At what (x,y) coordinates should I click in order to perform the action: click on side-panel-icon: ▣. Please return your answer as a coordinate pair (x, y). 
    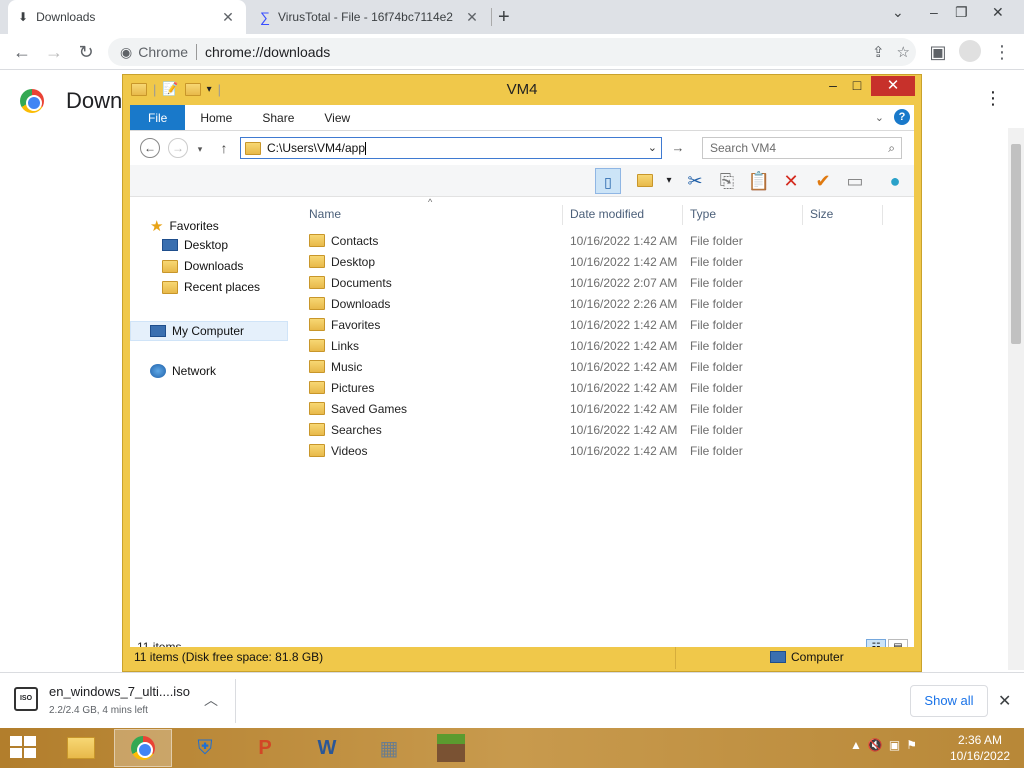
    Looking at the image, I should click on (938, 52).